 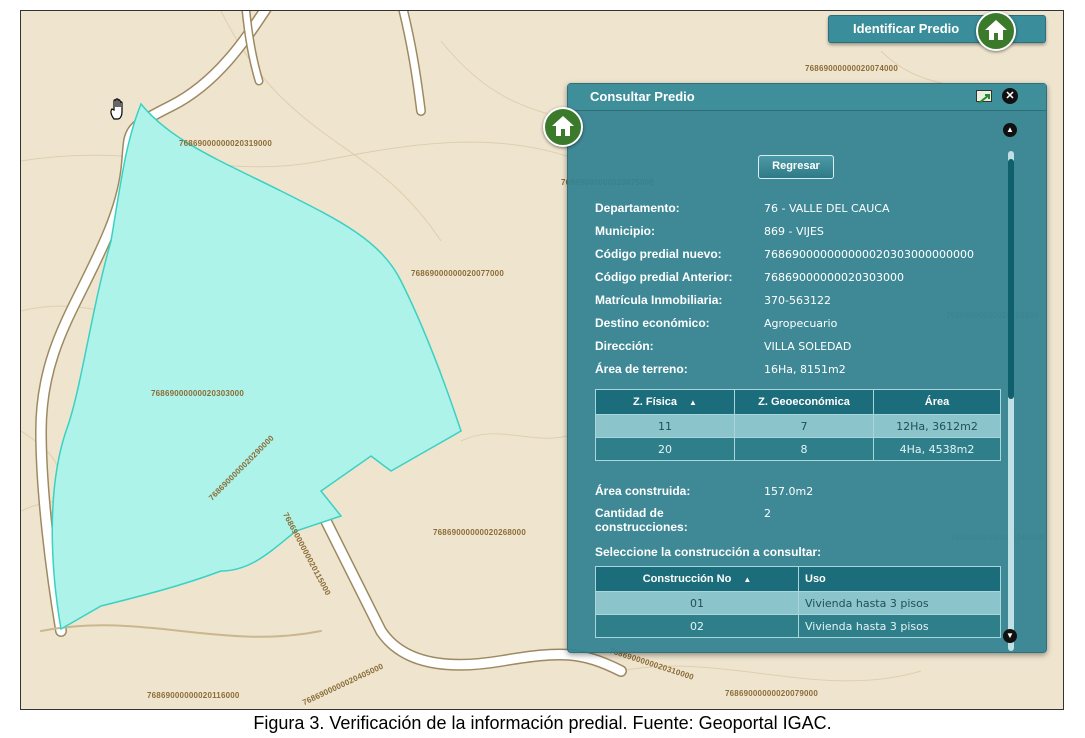 What do you see at coordinates (665, 426) in the screenshot?
I see `table-cell: 11` at bounding box center [665, 426].